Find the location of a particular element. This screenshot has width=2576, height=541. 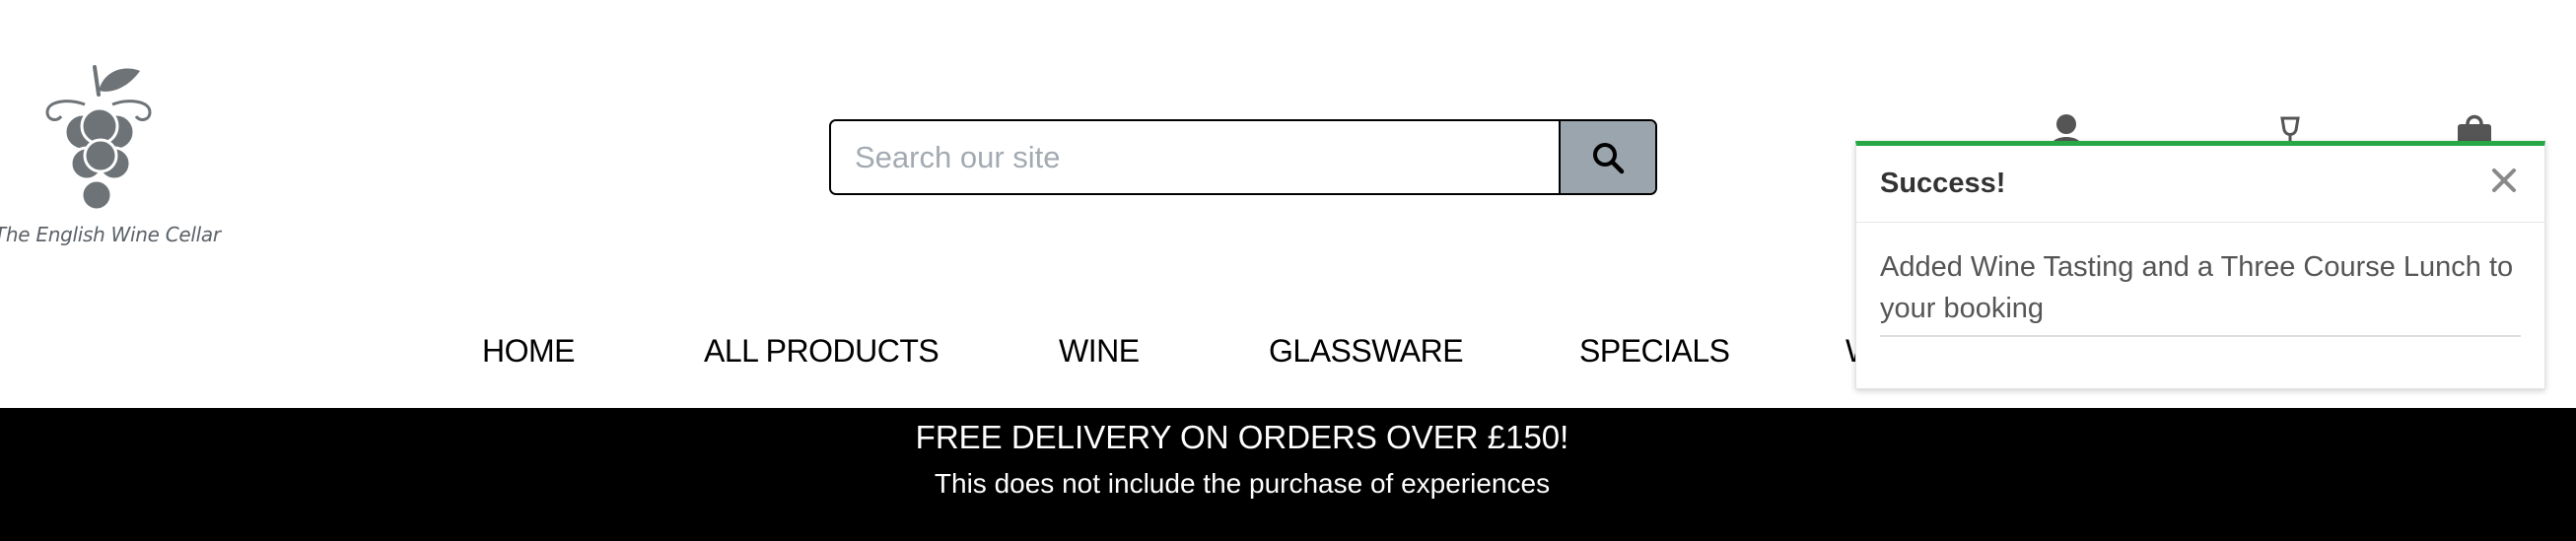

nav-item-home: HOME is located at coordinates (529, 351).